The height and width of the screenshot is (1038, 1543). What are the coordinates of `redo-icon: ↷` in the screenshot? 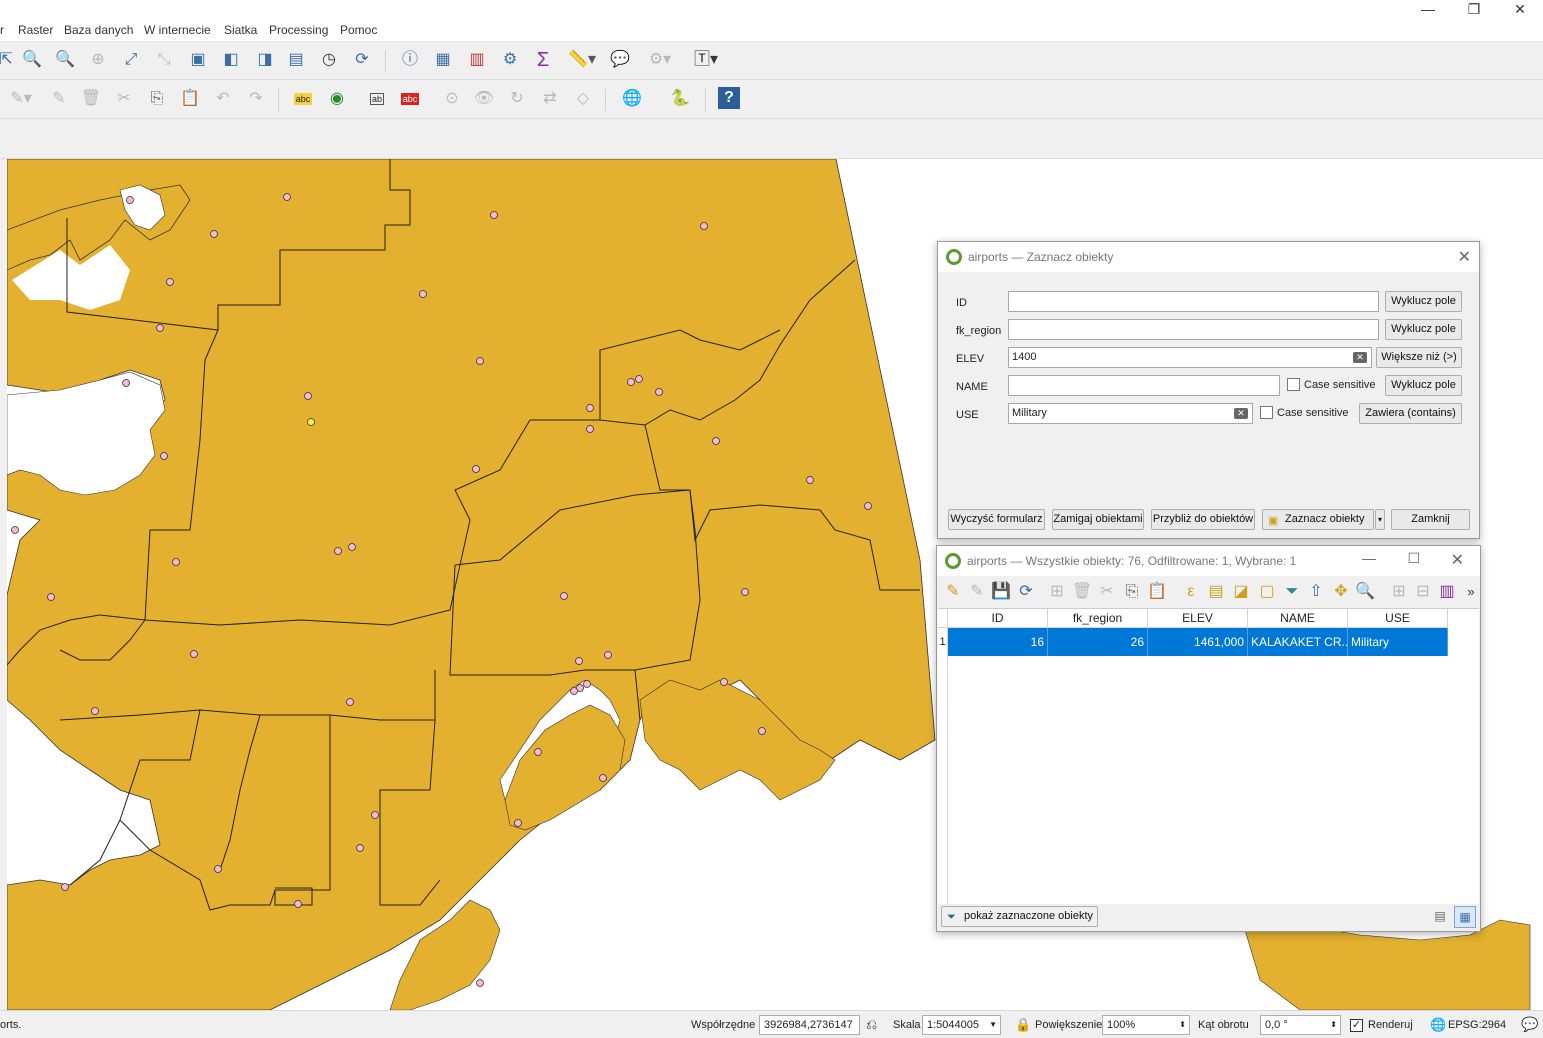 It's located at (256, 99).